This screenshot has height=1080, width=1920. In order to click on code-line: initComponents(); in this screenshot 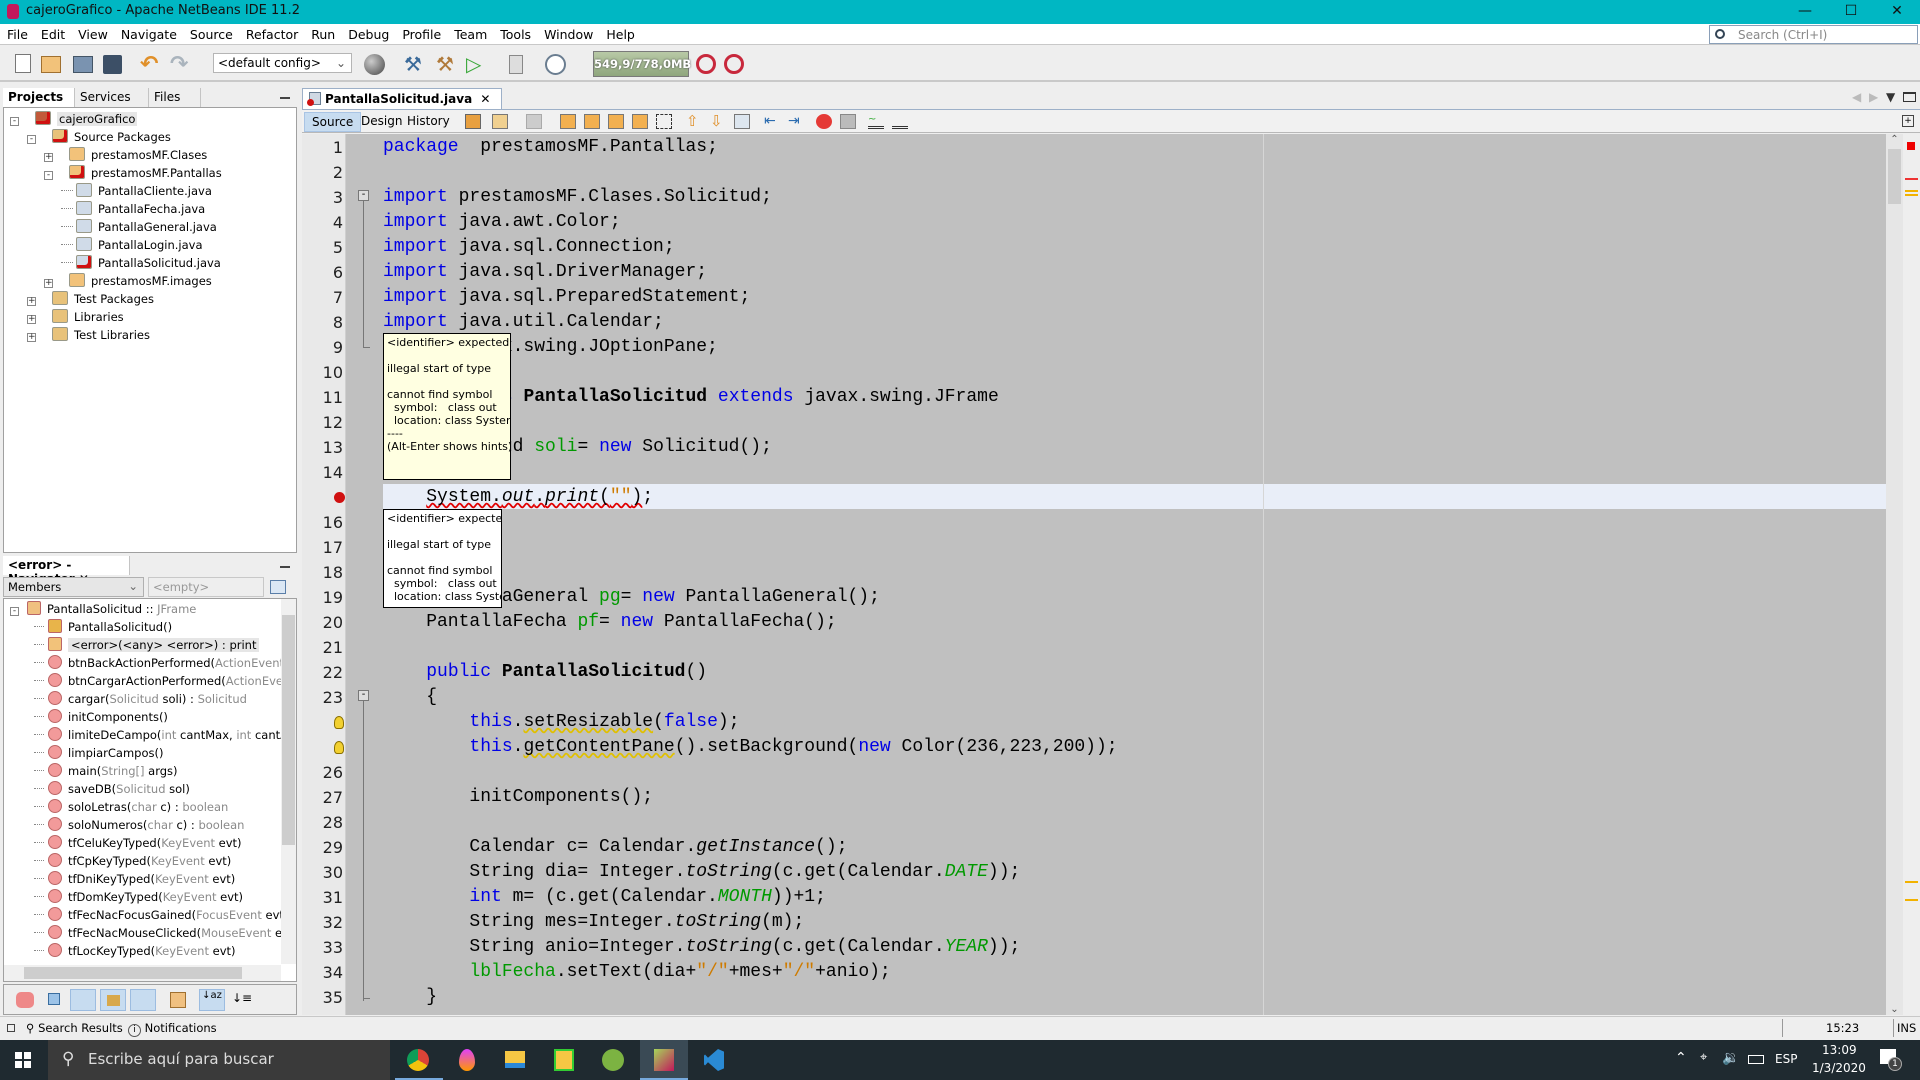, I will do `click(518, 797)`.